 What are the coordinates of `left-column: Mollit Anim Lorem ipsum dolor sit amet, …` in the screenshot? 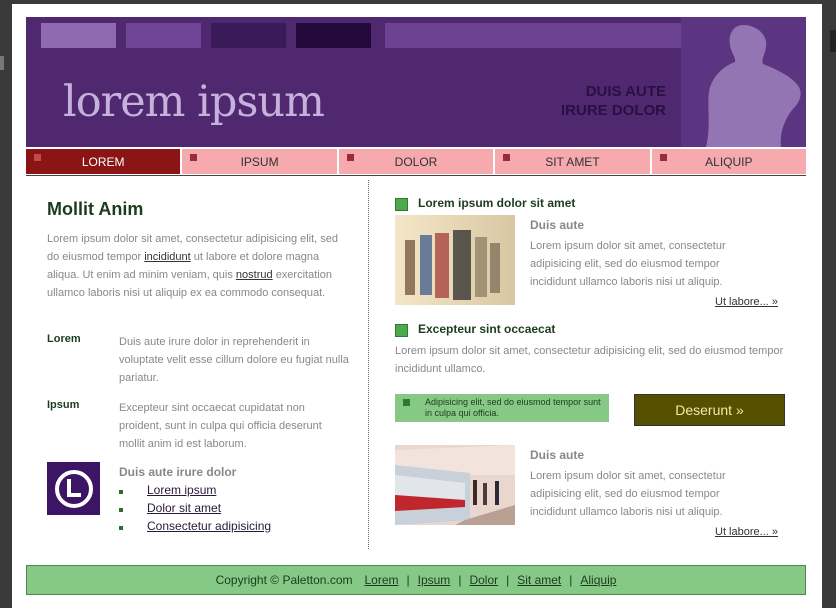 It's located at (197, 250).